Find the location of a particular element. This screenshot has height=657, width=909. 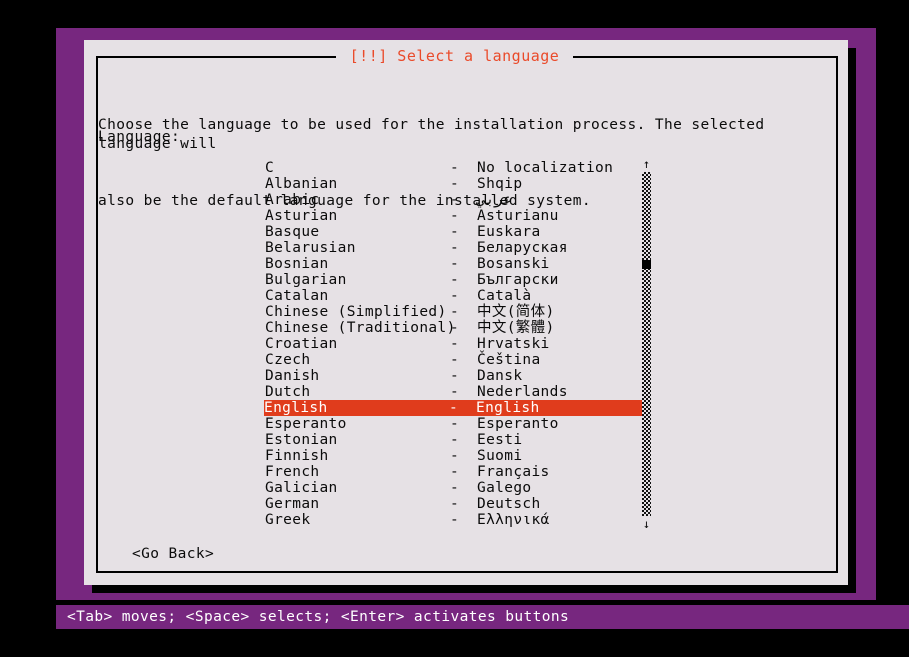

language-native-name: Français is located at coordinates (513, 472).